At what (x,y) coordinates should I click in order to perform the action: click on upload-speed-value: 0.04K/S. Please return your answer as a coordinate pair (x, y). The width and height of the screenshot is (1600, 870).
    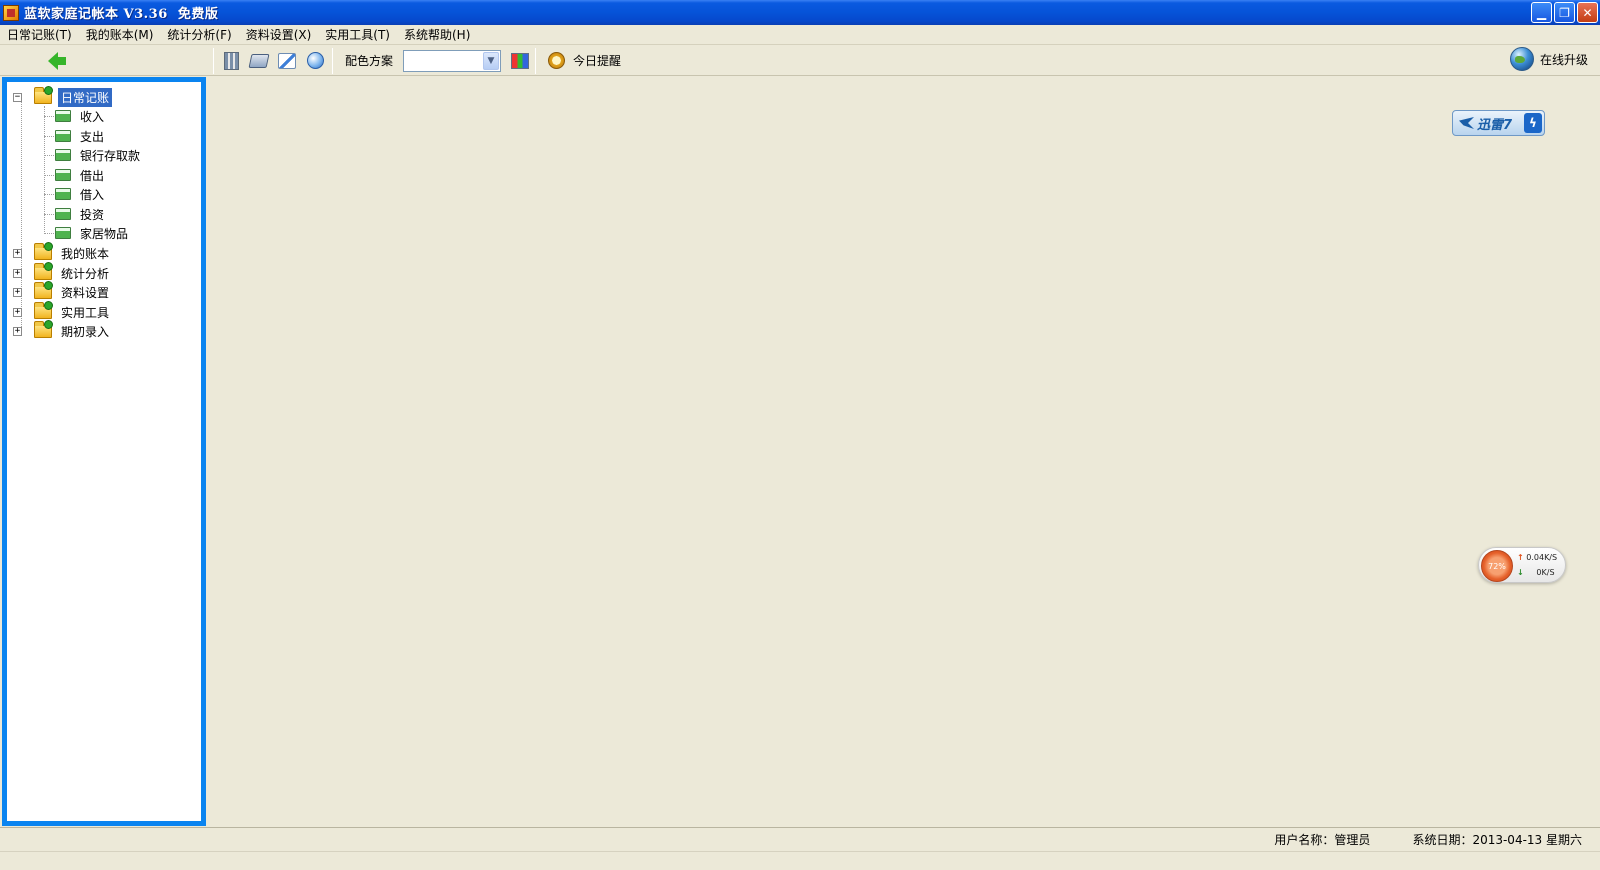
    Looking at the image, I should click on (1542, 557).